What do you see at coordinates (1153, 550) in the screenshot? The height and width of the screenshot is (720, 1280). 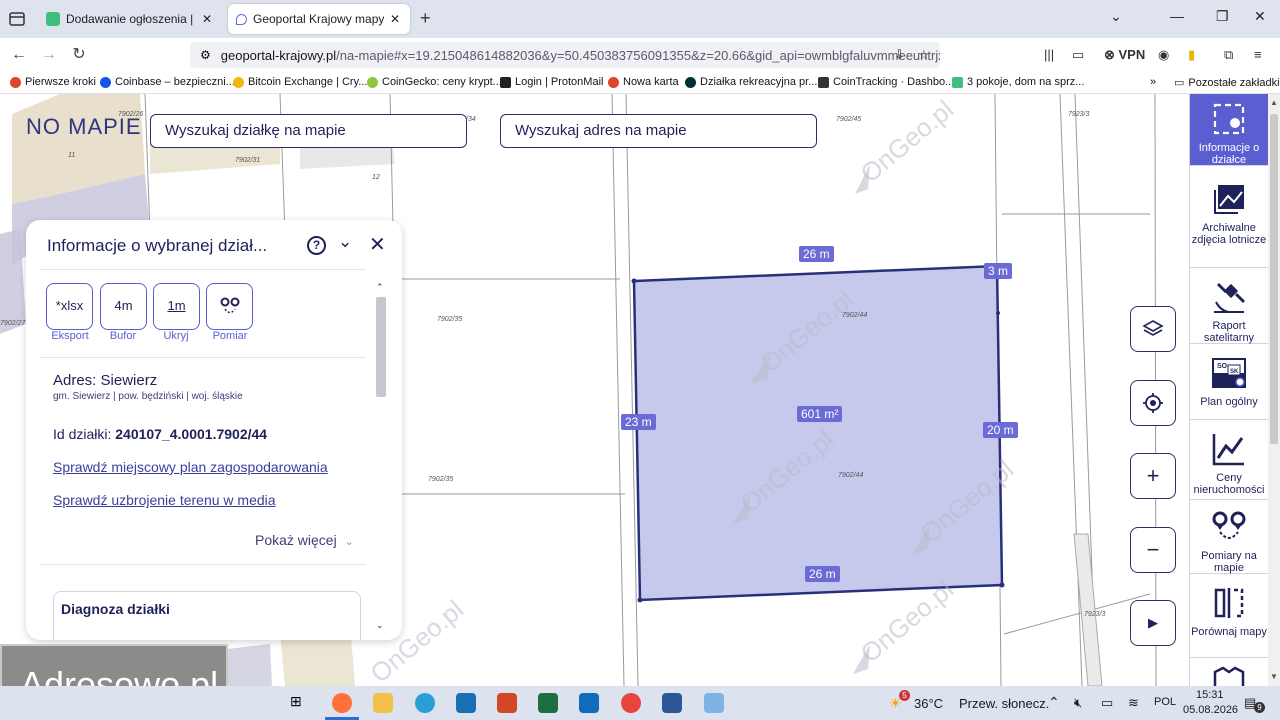 I see `zoom-out-button: −` at bounding box center [1153, 550].